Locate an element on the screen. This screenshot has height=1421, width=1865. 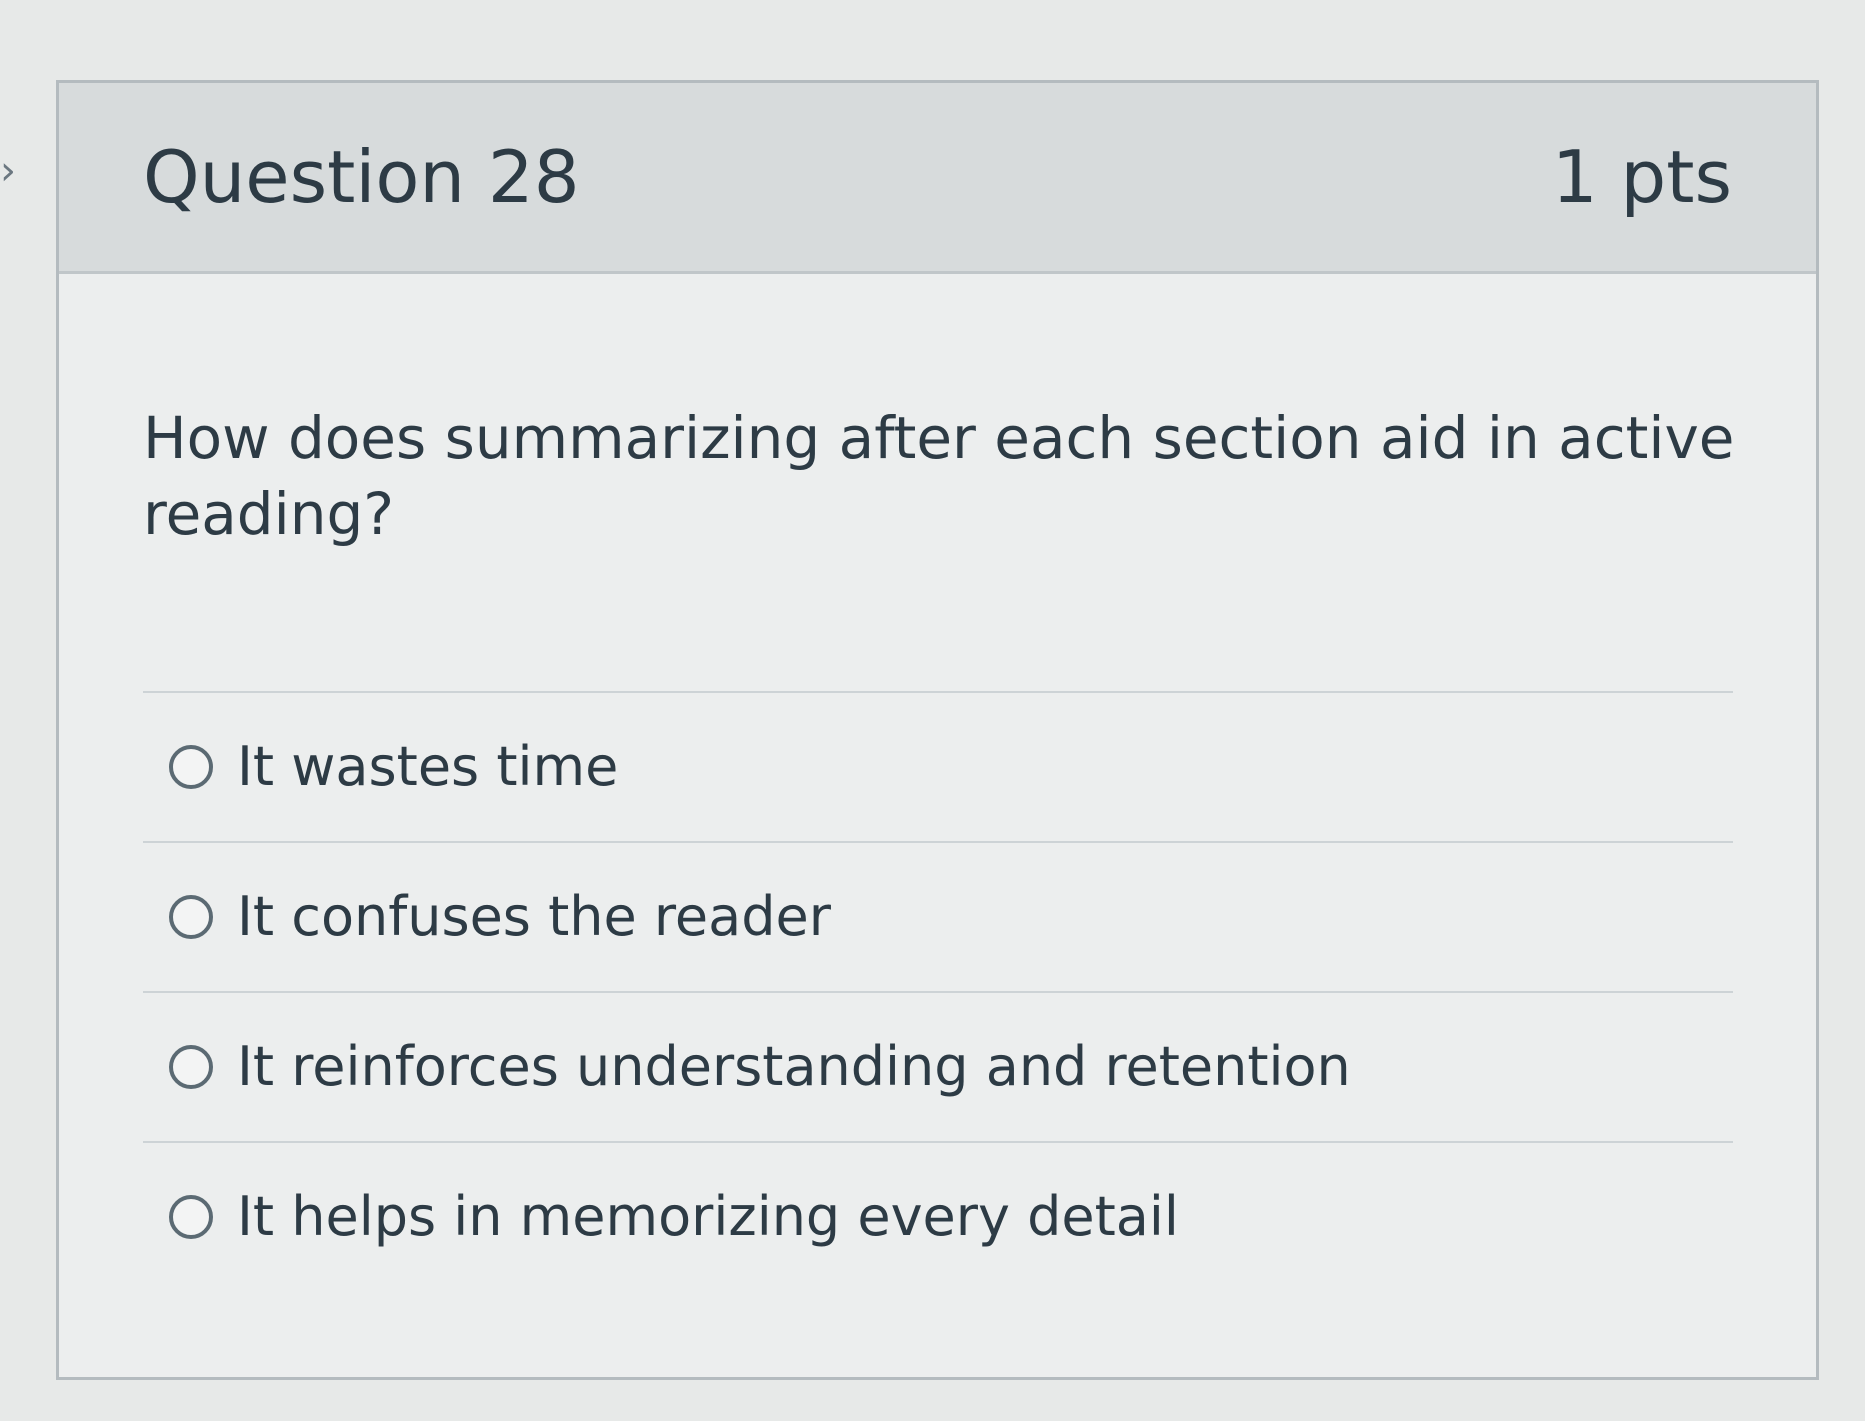
answer-option: It wastes time is located at coordinates (938, 766).